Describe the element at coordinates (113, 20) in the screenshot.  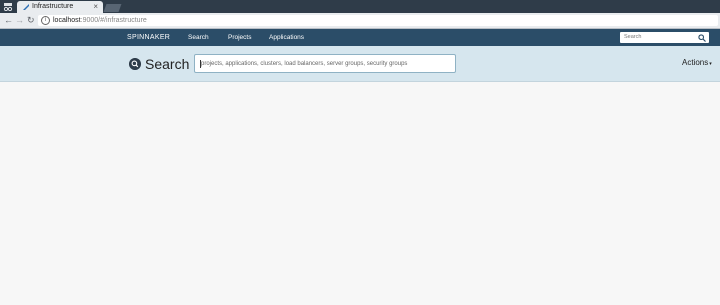
I see `url-path: :9000/#/infrastructure` at that location.